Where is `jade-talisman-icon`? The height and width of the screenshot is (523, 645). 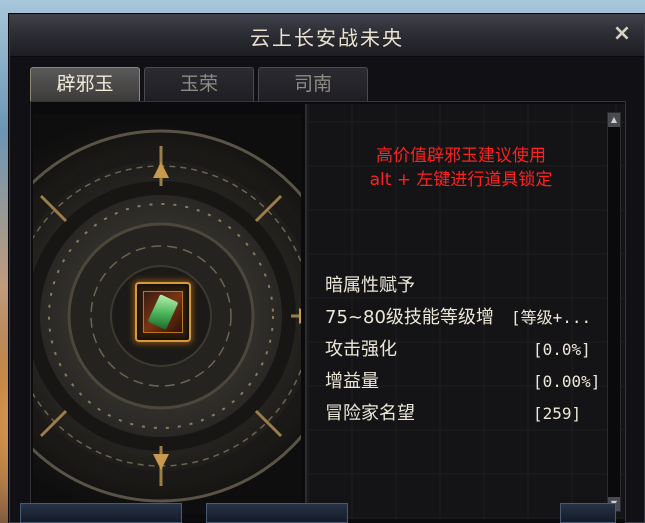 jade-talisman-icon is located at coordinates (163, 312).